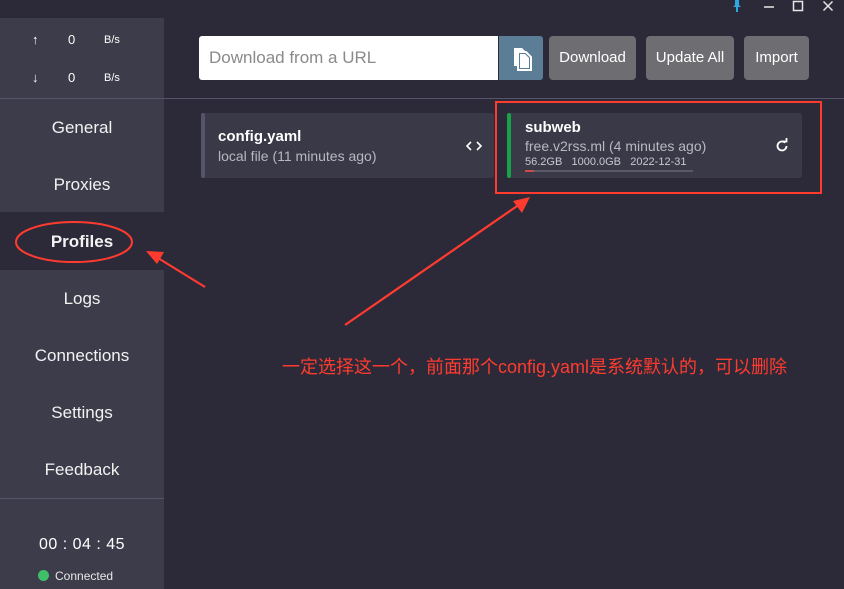 The height and width of the screenshot is (589, 844). What do you see at coordinates (82, 470) in the screenshot?
I see `nav-feedback: Feedback` at bounding box center [82, 470].